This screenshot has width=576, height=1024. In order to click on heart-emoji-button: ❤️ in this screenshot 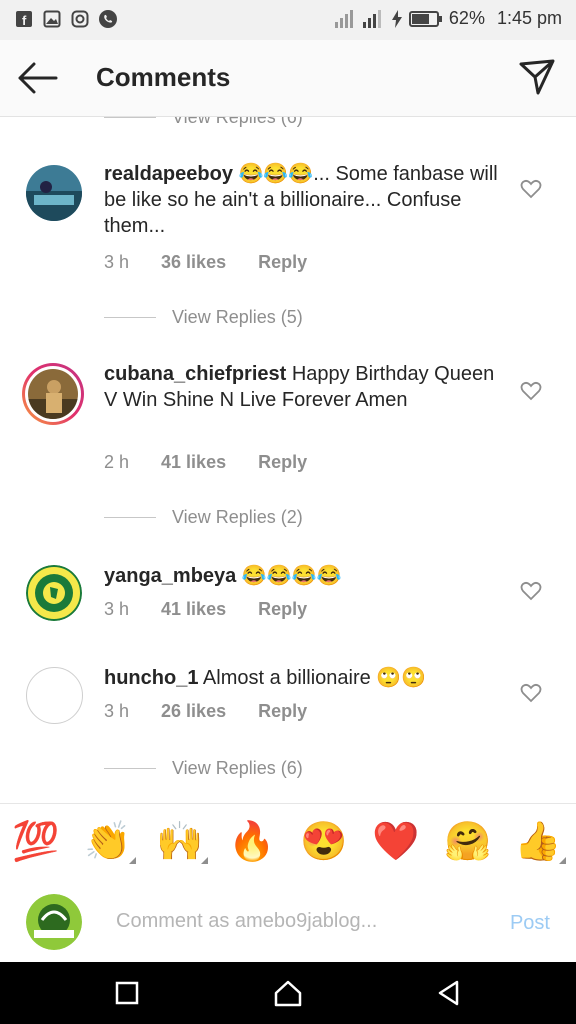, I will do `click(396, 842)`.